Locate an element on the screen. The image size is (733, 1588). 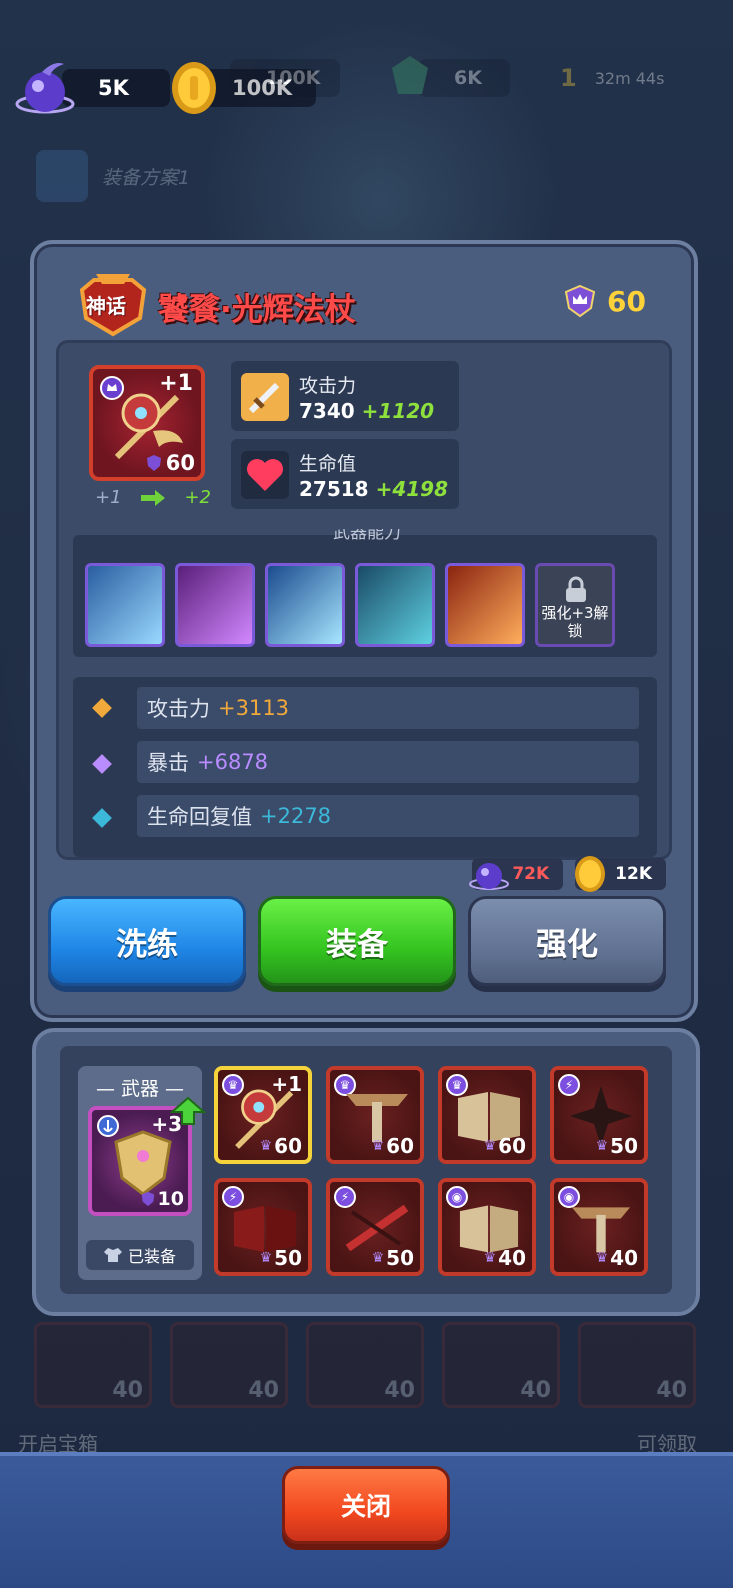
item-level-indicator: 60 is located at coordinates (604, 301).